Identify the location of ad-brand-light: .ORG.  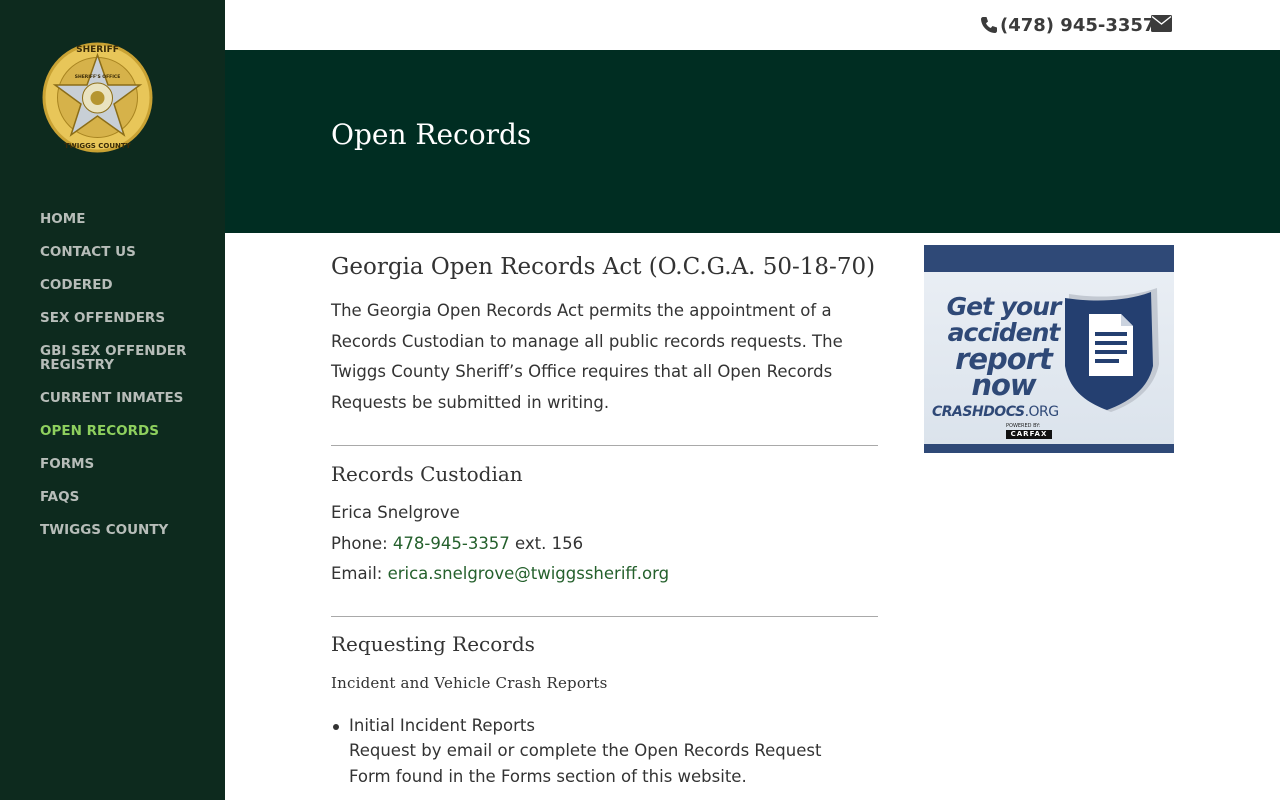
(1042, 412).